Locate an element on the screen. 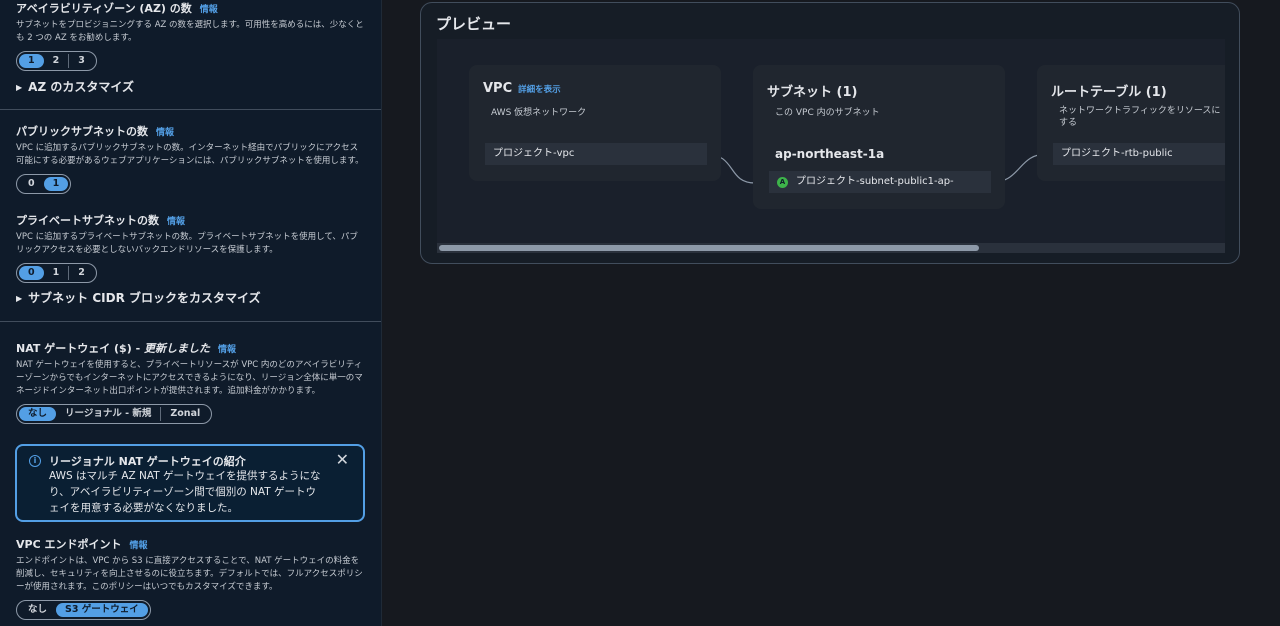  az-count-title: アベイラビリティゾーン (AZ) の数 情報 is located at coordinates (117, 8).